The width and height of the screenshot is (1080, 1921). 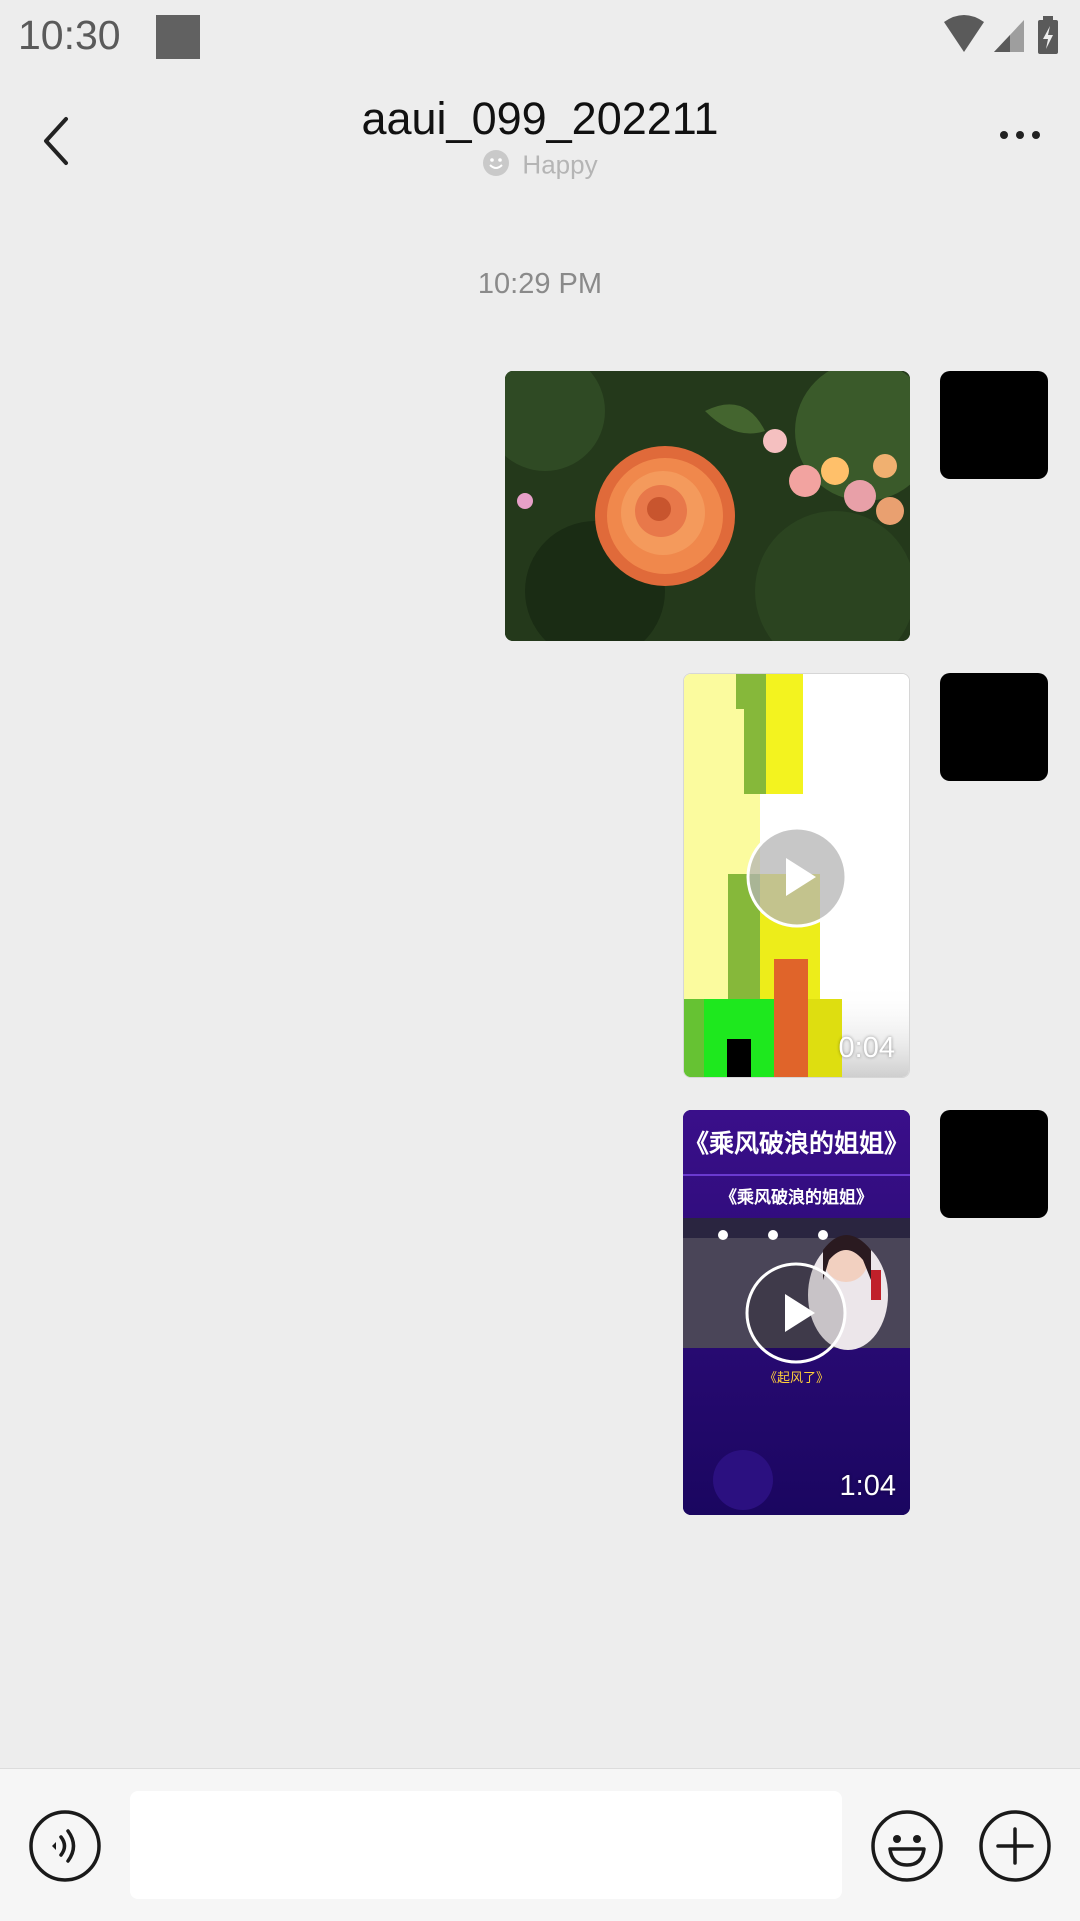 What do you see at coordinates (496, 166) in the screenshot?
I see `smiley-status-icon` at bounding box center [496, 166].